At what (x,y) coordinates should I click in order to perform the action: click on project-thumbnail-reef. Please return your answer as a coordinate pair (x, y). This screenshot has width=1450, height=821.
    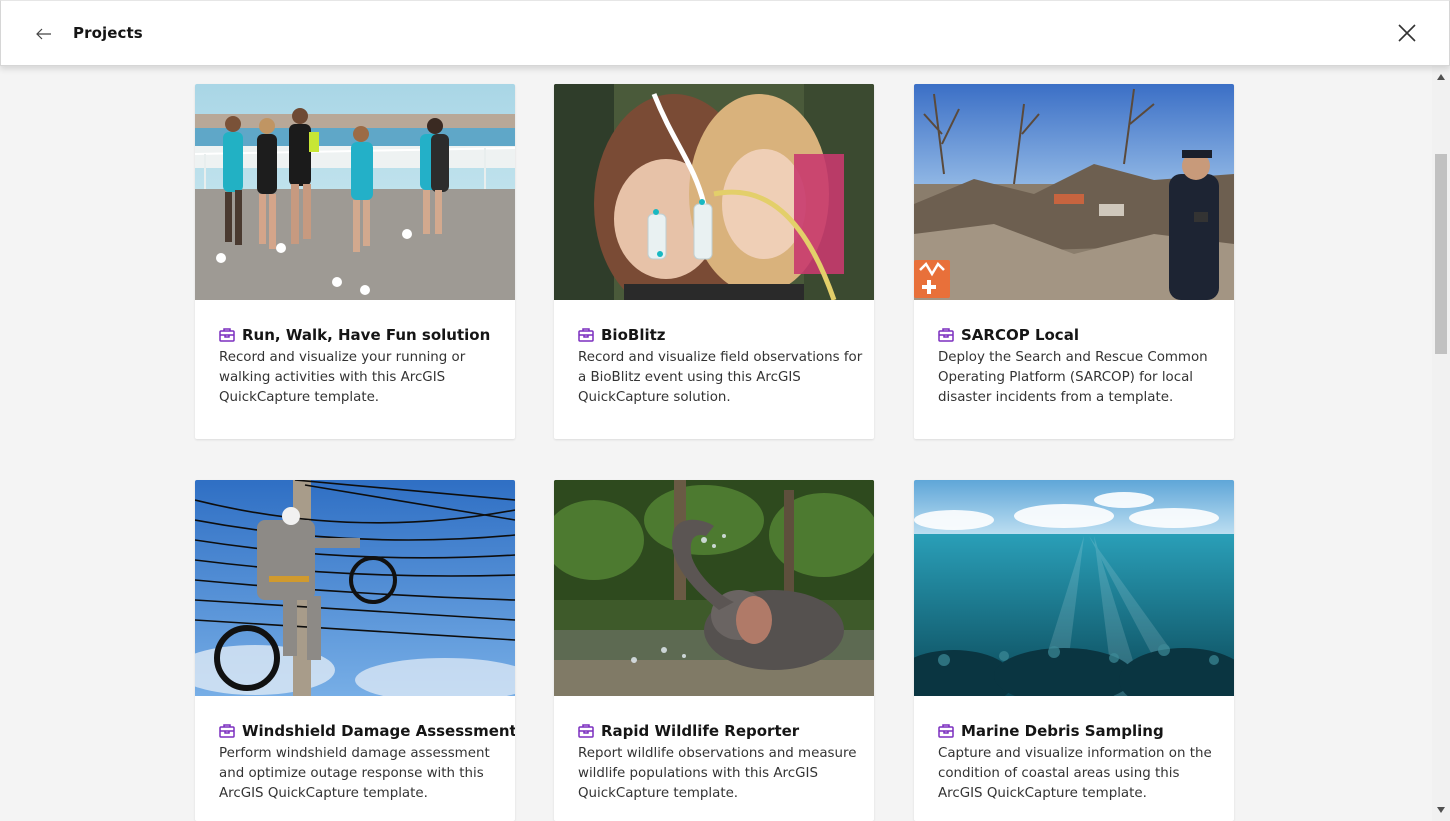
    Looking at the image, I should click on (1074, 588).